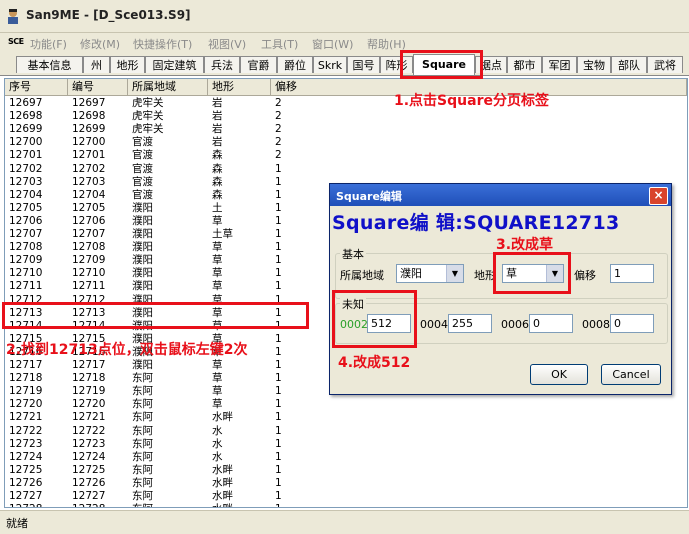  What do you see at coordinates (26, 443) in the screenshot?
I see `table-cell: 12723` at bounding box center [26, 443].